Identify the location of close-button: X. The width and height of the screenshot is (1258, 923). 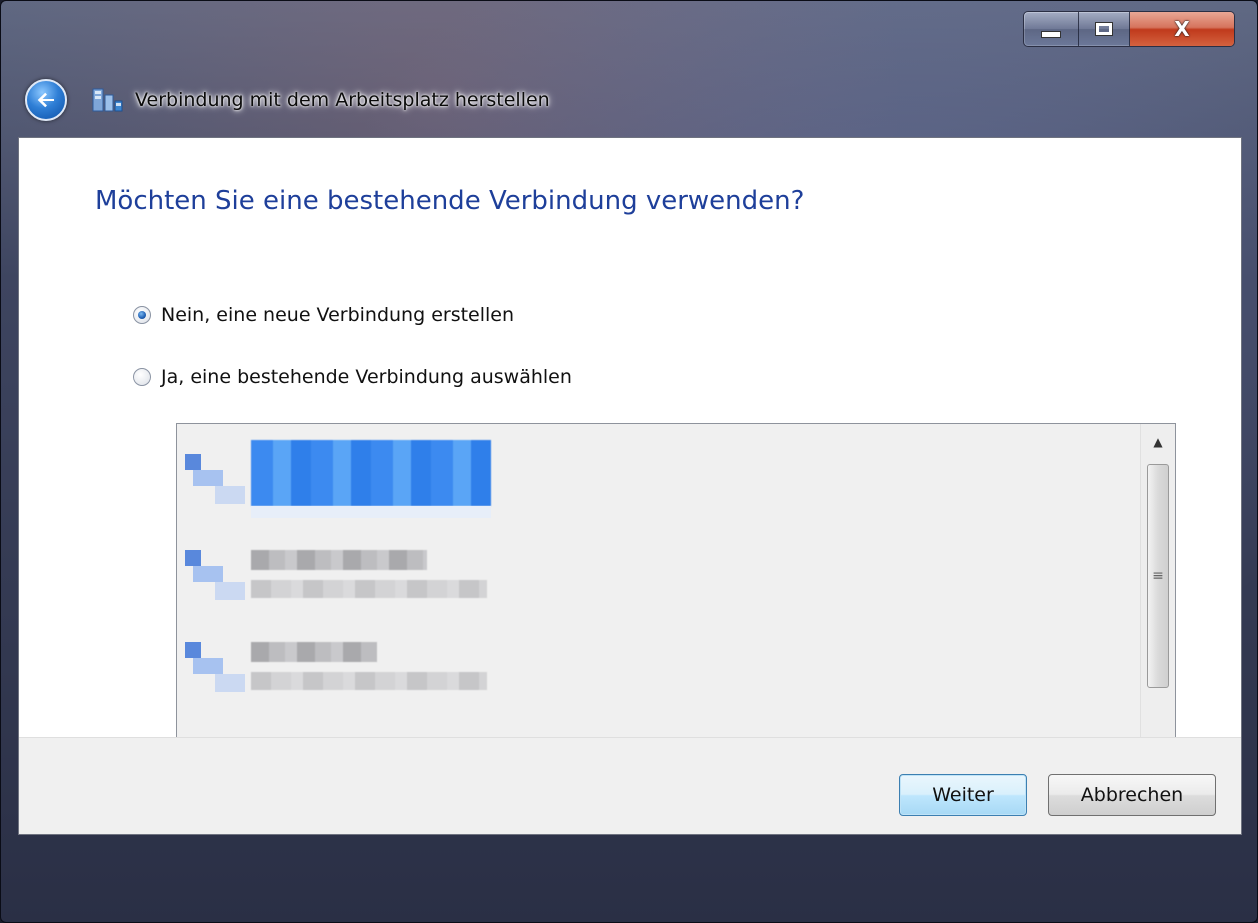
(1182, 29).